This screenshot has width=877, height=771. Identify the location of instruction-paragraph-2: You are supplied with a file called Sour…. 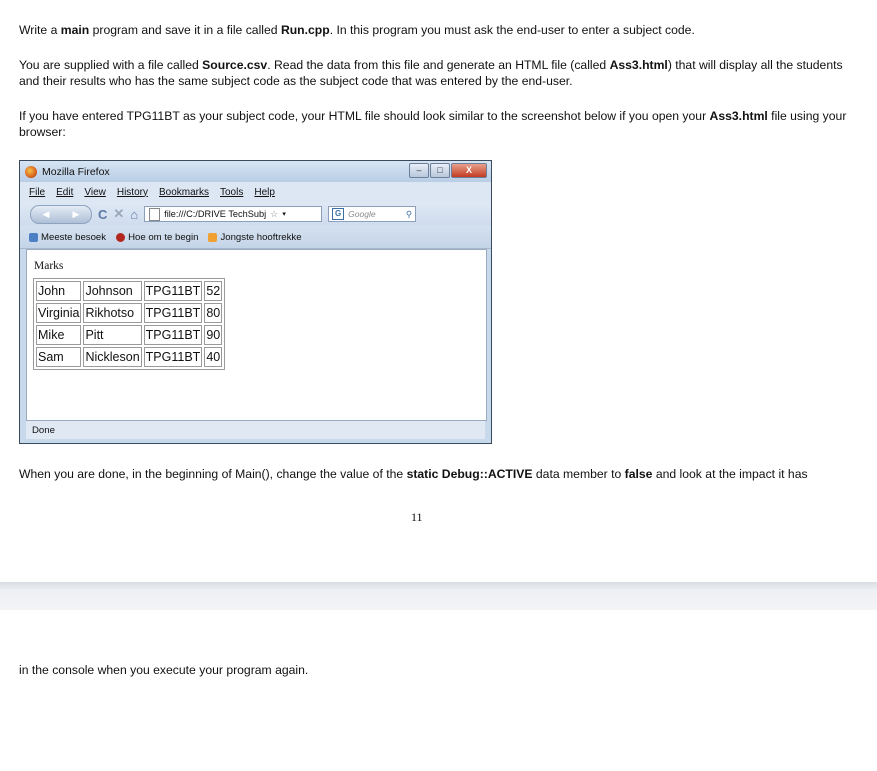
(431, 73).